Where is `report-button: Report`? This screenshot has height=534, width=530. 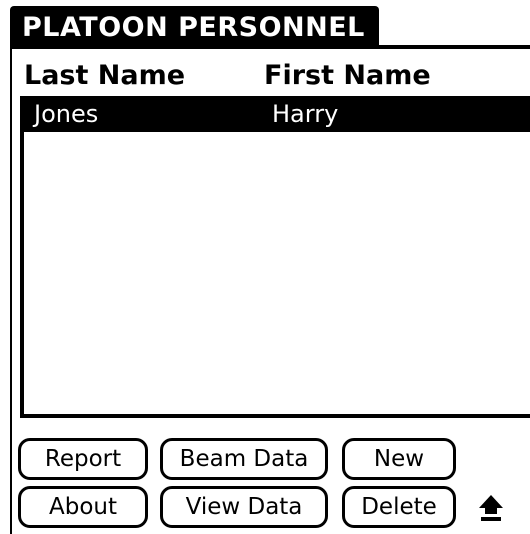
report-button: Report is located at coordinates (83, 459).